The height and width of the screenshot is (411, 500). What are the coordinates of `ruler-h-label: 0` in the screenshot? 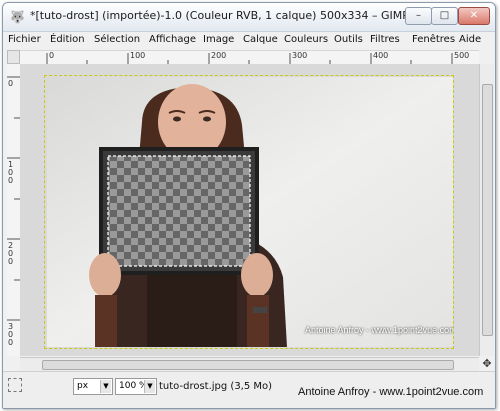 It's located at (52, 55).